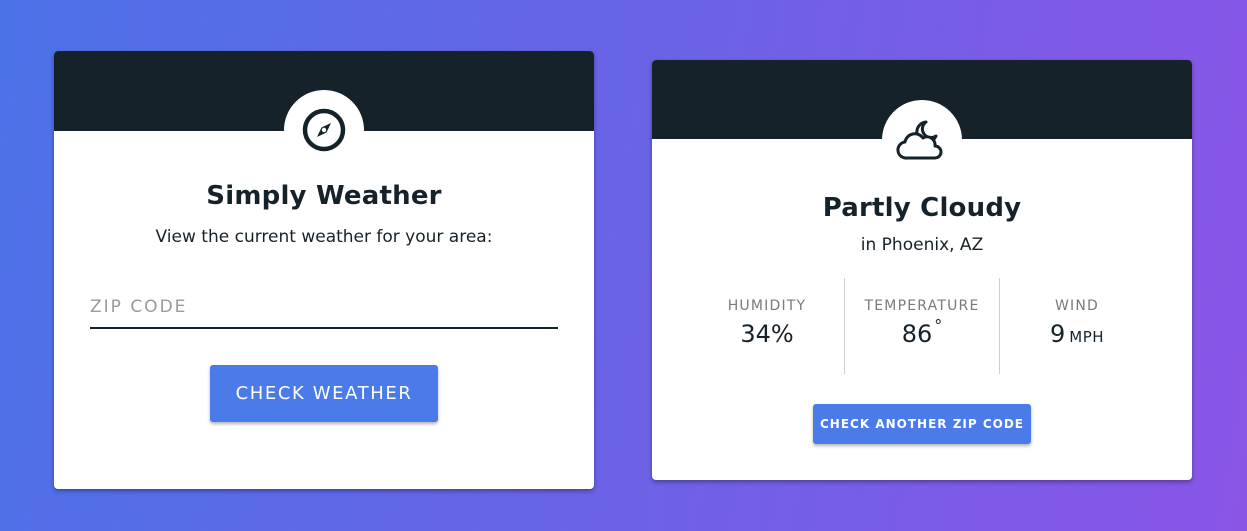  Describe the element at coordinates (1057, 334) in the screenshot. I see `wind-number: 9` at that location.